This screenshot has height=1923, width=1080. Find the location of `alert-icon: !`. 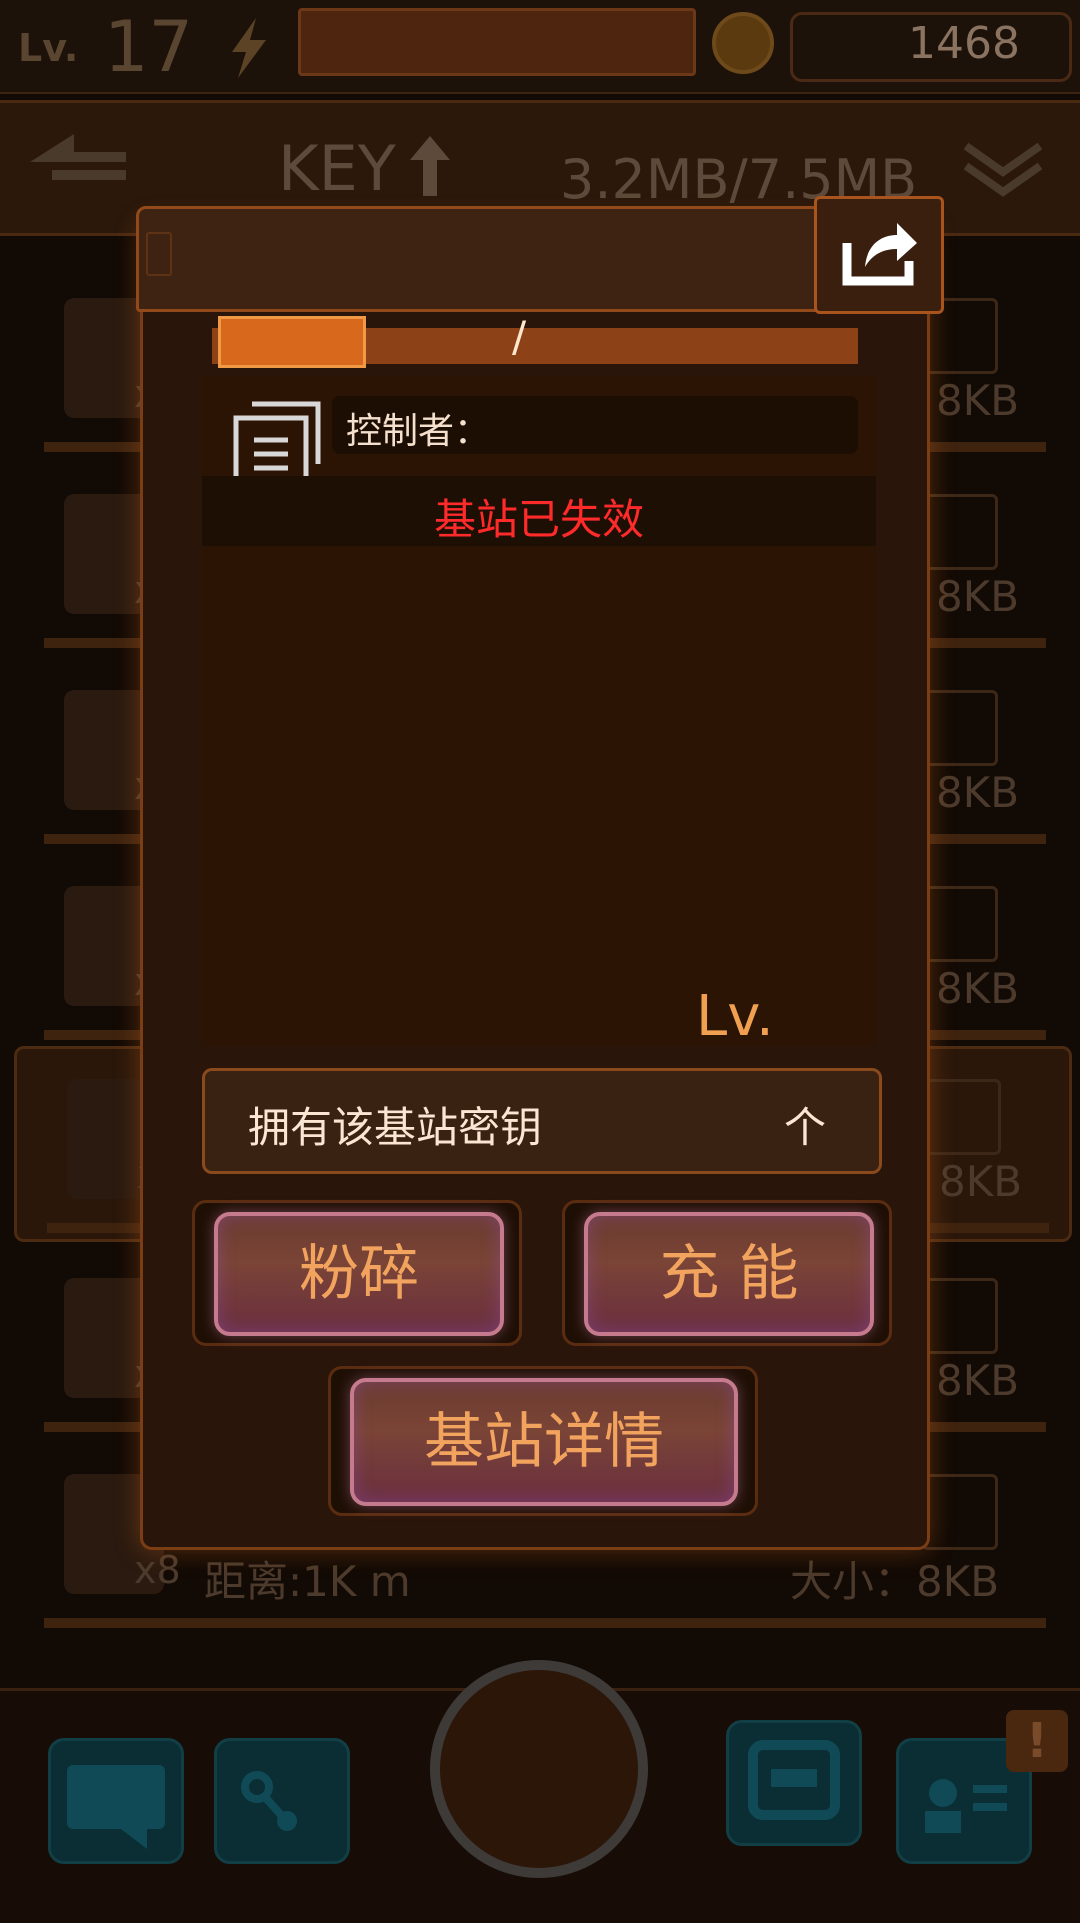

alert-icon: ! is located at coordinates (1037, 1741).